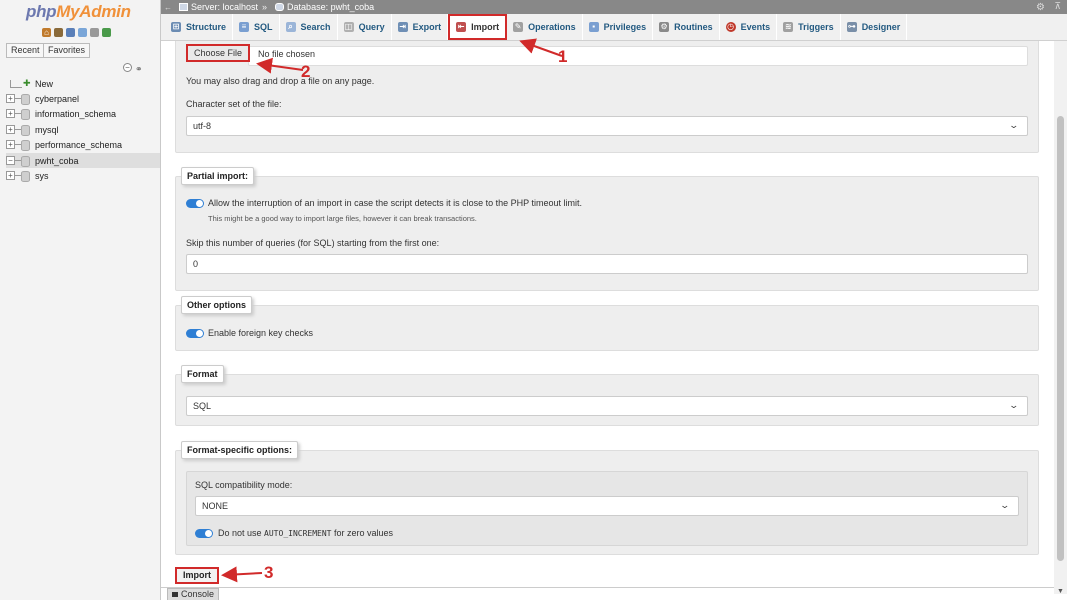 Image resolution: width=1067 pixels, height=600 pixels. I want to click on server-icon, so click(183, 7).